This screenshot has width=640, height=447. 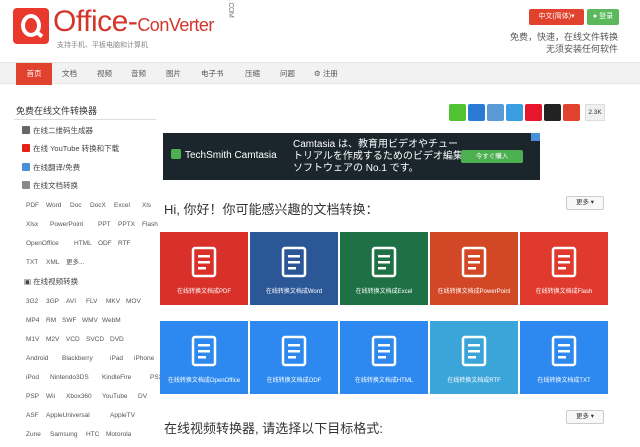 I want to click on format-link: DV, so click(x=142, y=397).